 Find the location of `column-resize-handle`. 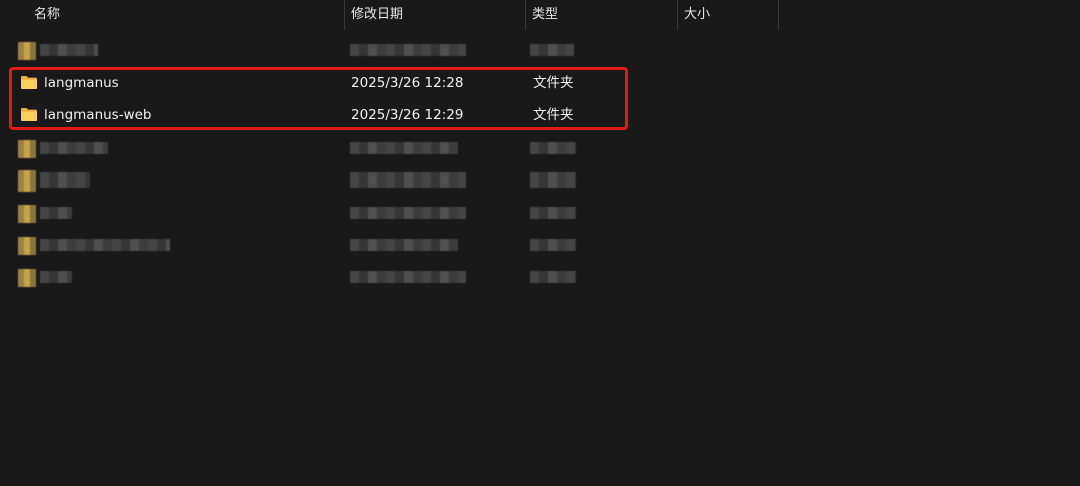

column-resize-handle is located at coordinates (778, 15).